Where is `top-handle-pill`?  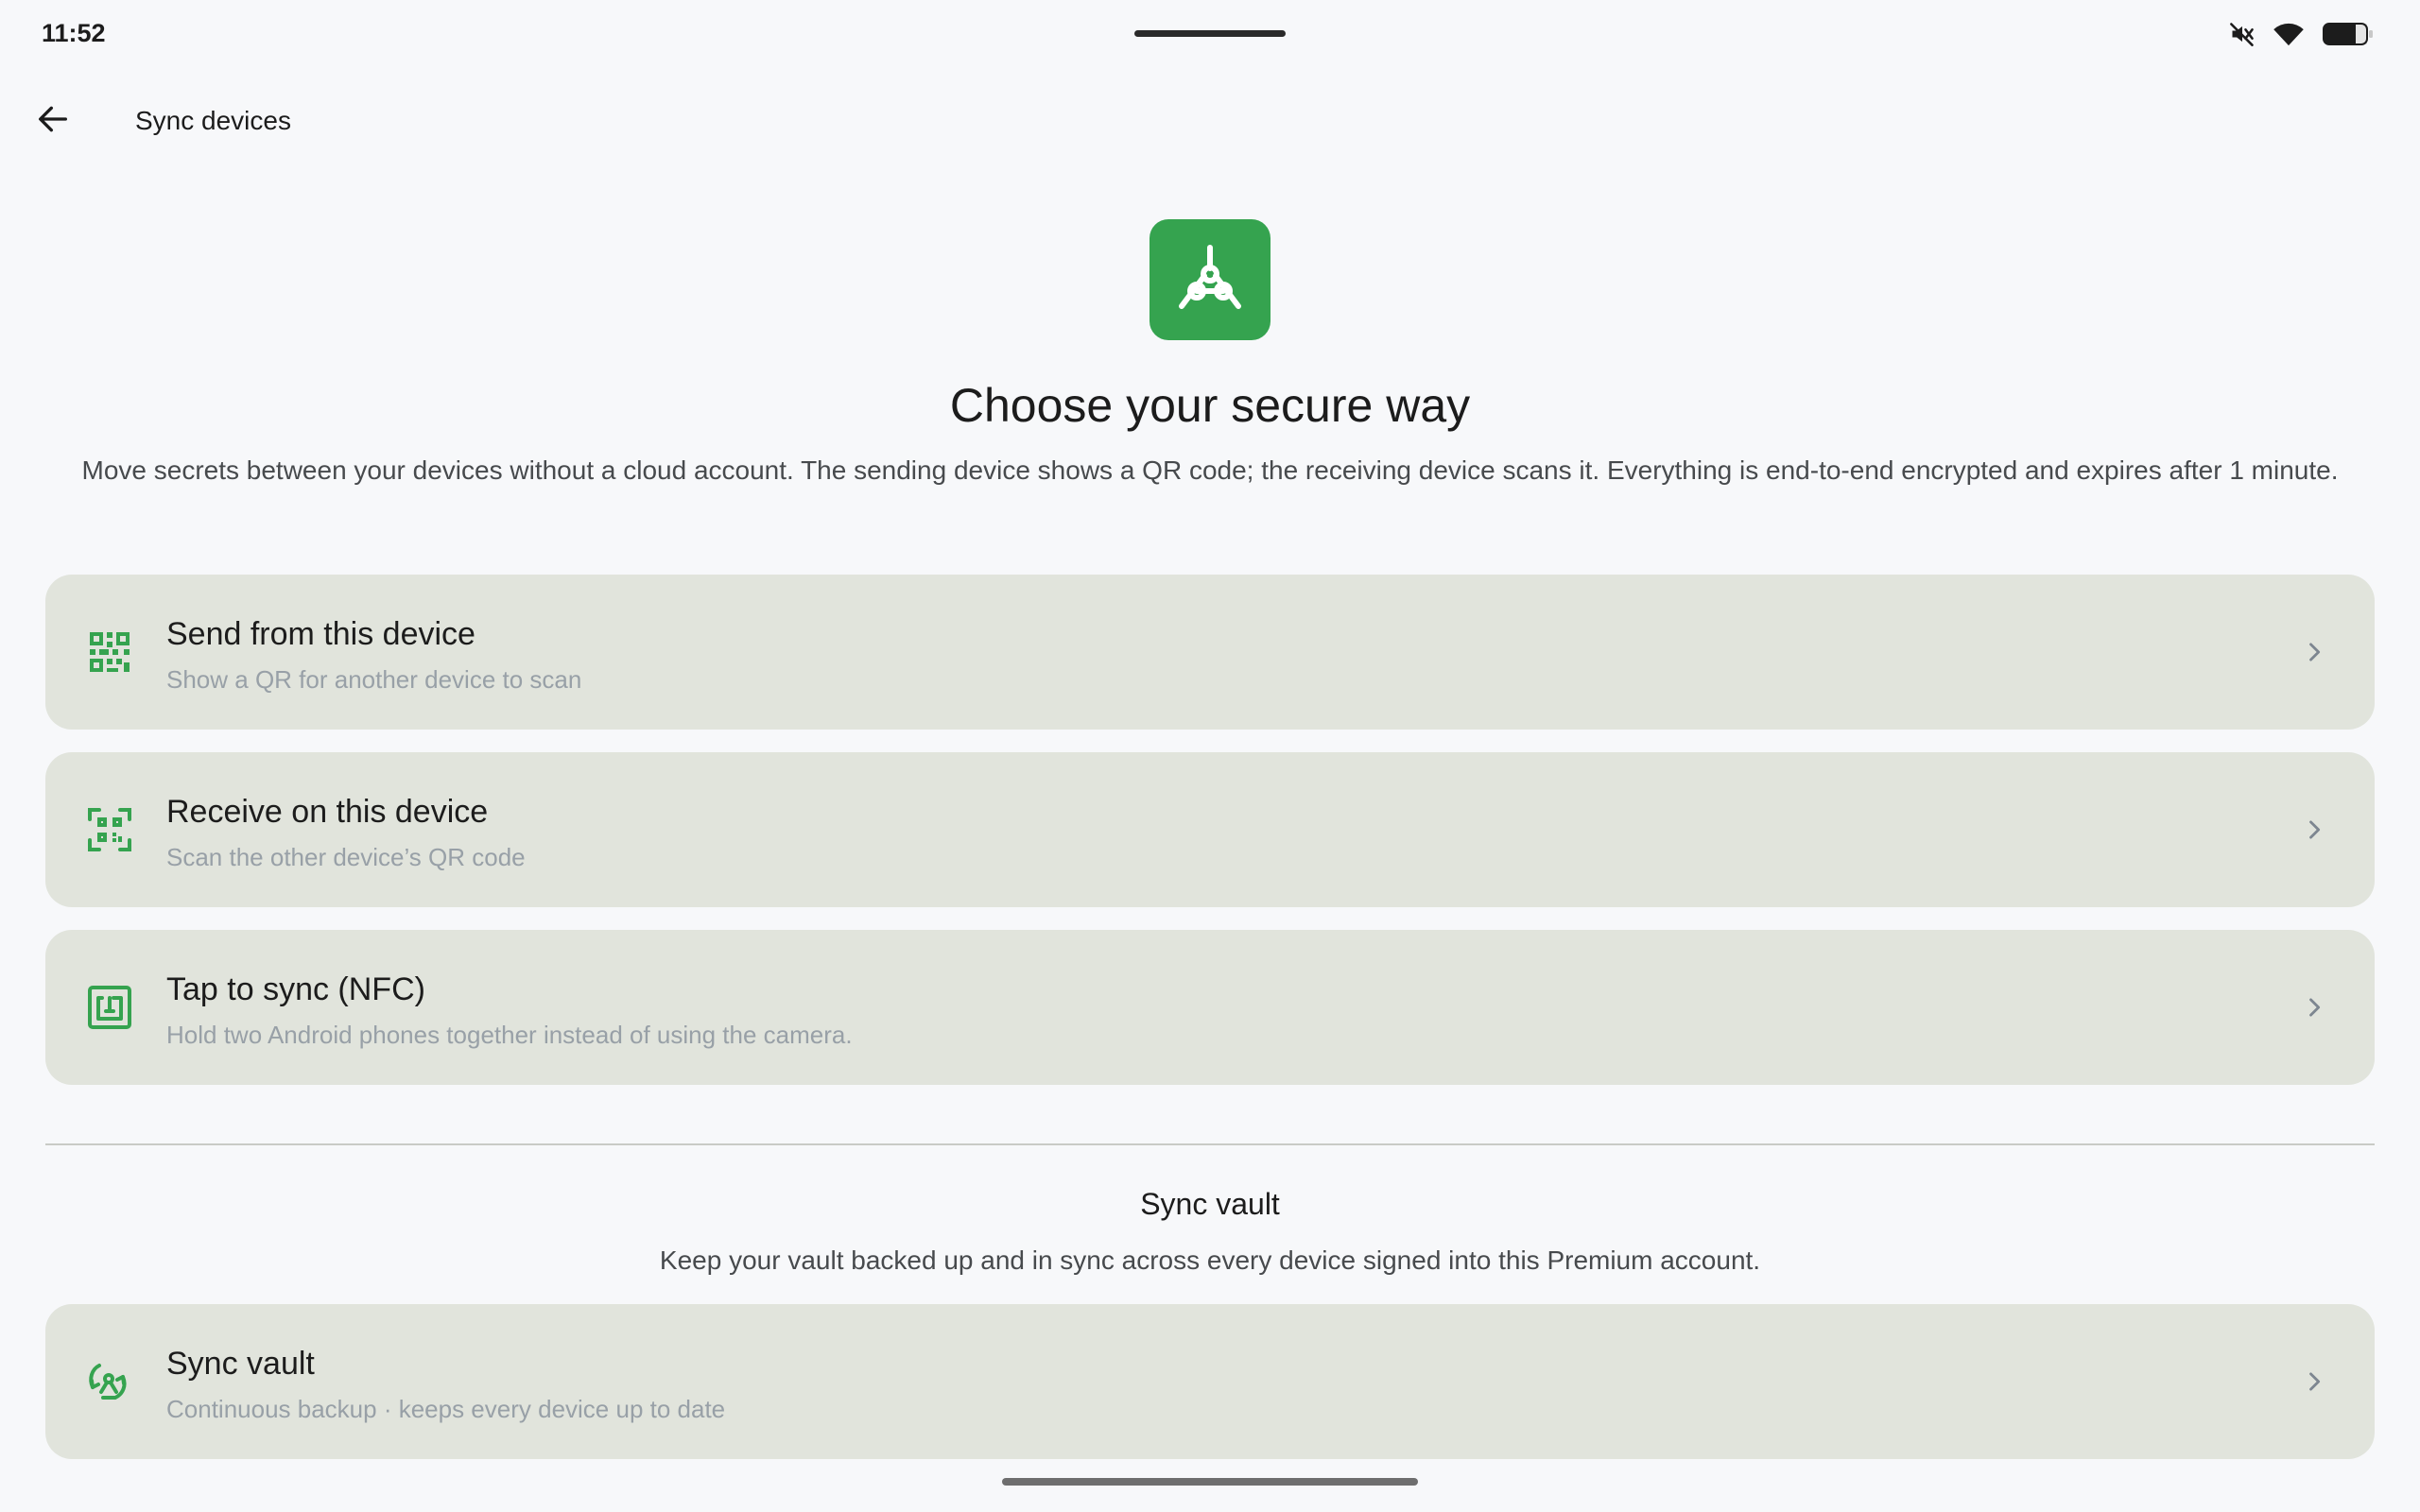 top-handle-pill is located at coordinates (1210, 33).